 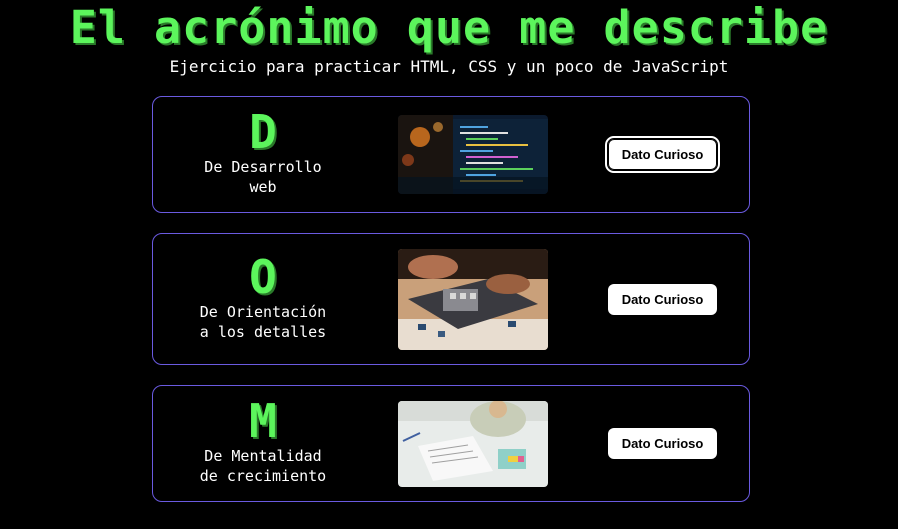 What do you see at coordinates (473, 154) in the screenshot?
I see `code-monitor-photo` at bounding box center [473, 154].